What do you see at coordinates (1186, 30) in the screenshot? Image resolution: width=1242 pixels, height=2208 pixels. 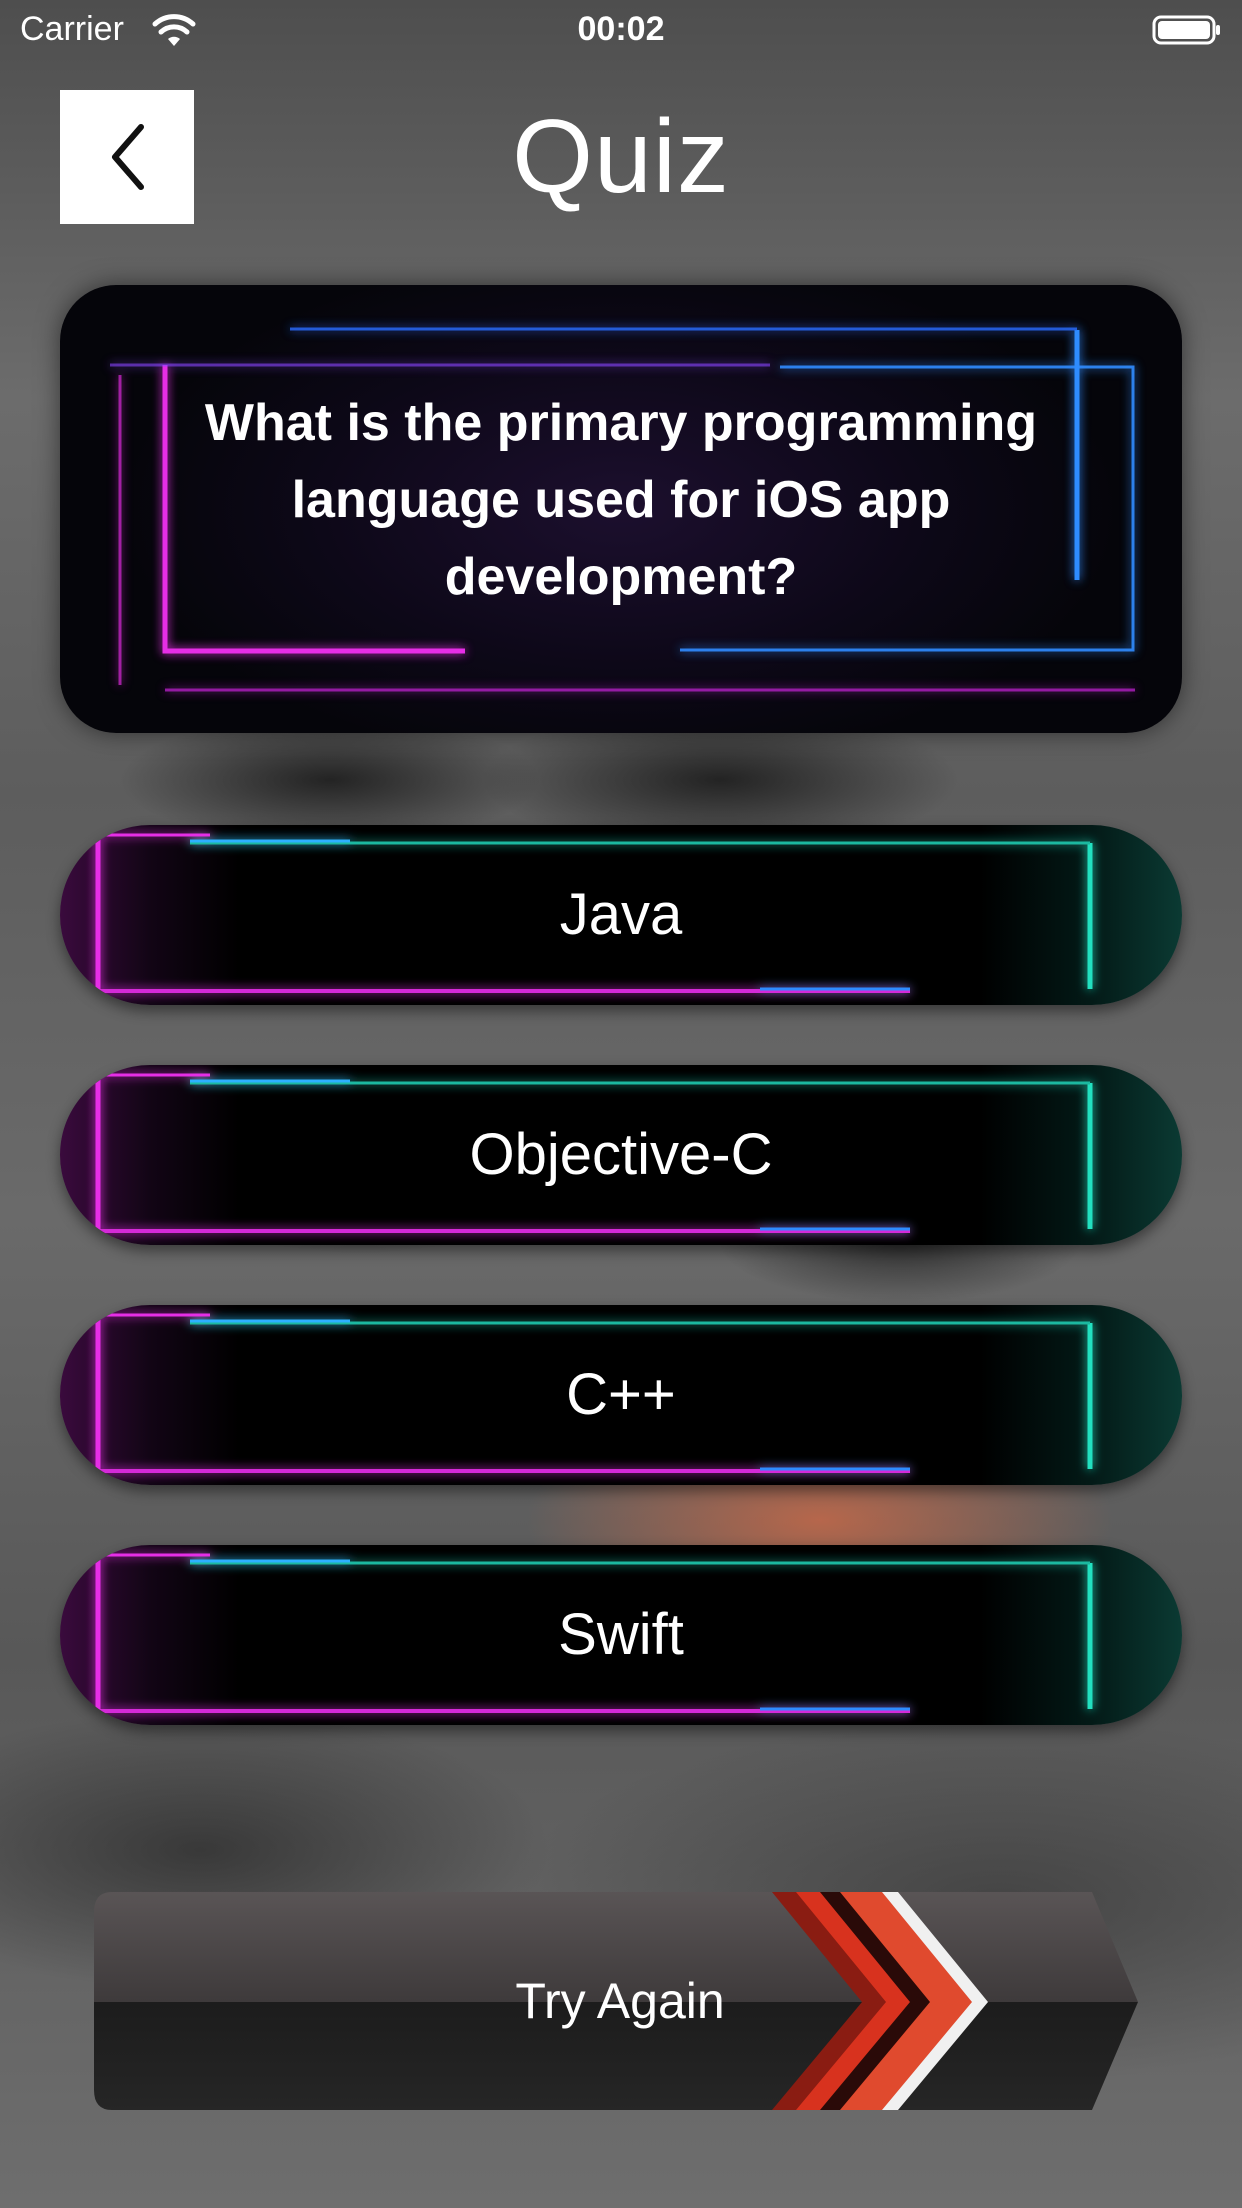 I see `battery-icon` at bounding box center [1186, 30].